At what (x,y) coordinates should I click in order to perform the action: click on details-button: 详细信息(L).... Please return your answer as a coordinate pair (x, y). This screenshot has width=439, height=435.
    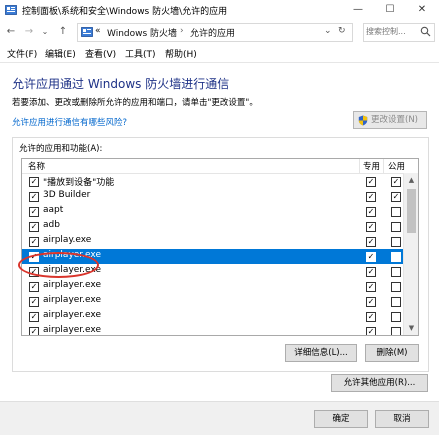
    Looking at the image, I should click on (321, 353).